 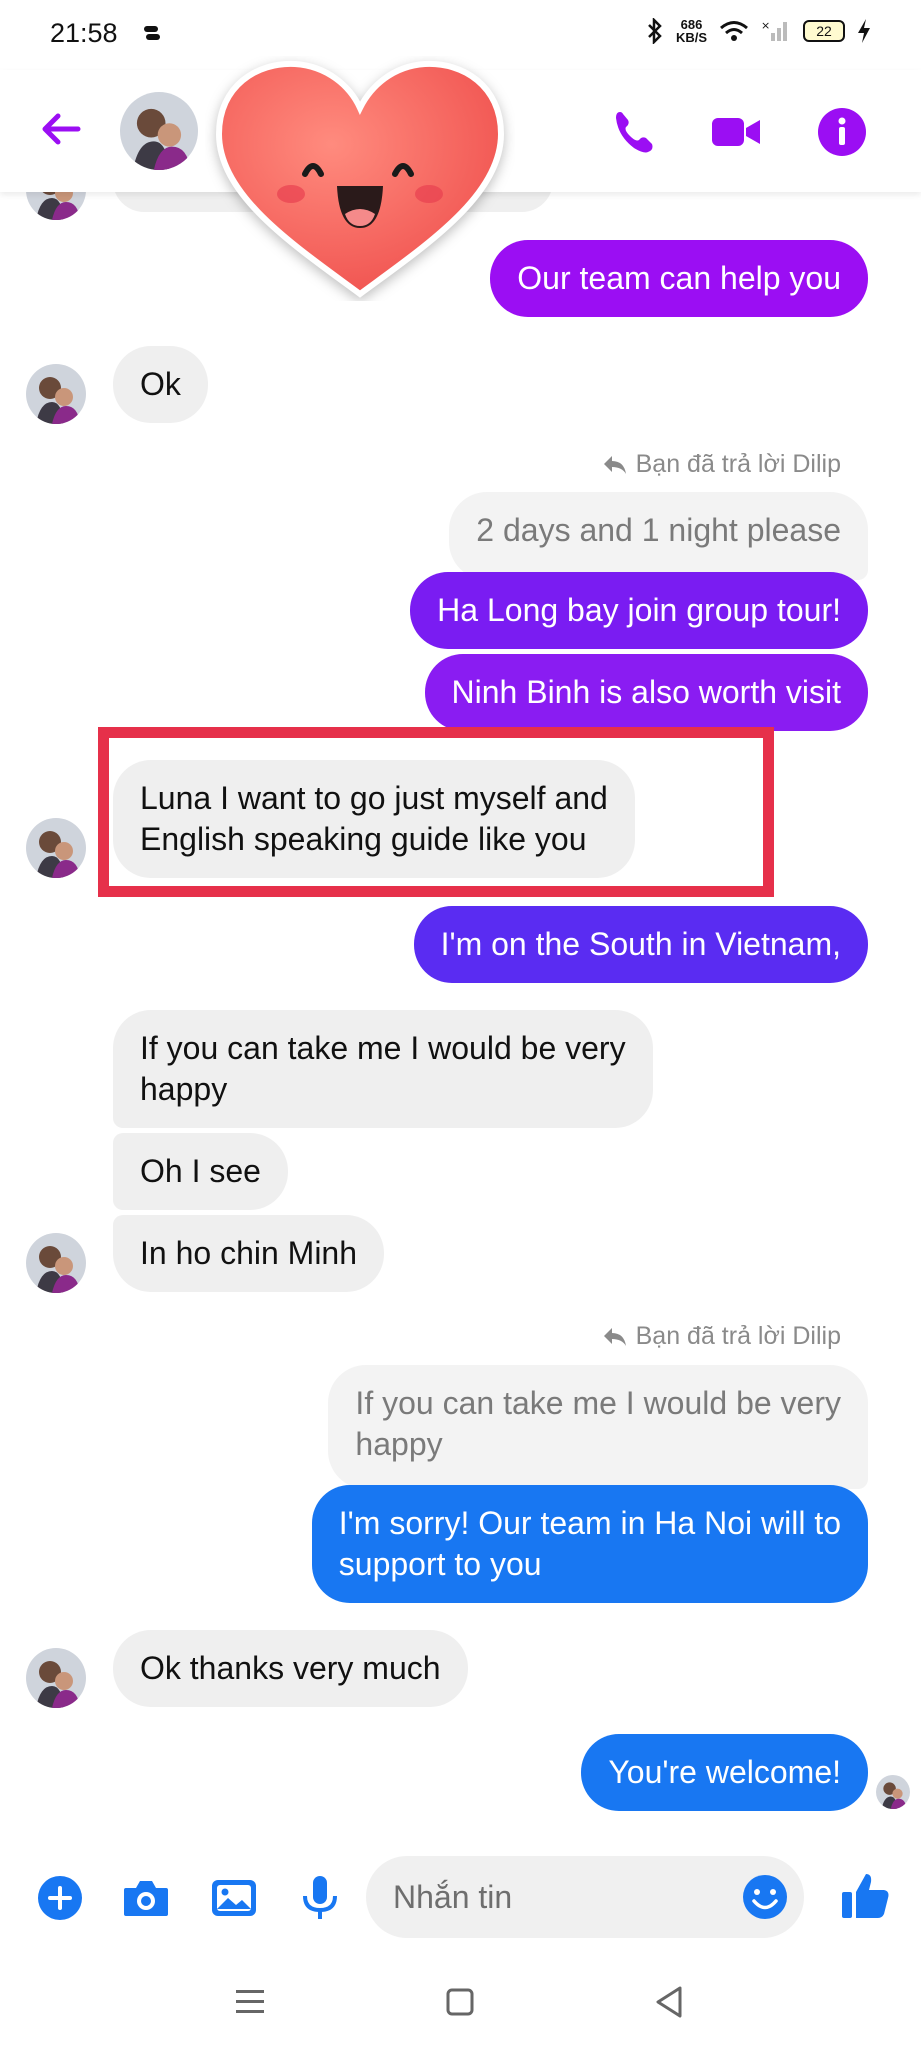 What do you see at coordinates (152, 33) in the screenshot?
I see `notification-icon` at bounding box center [152, 33].